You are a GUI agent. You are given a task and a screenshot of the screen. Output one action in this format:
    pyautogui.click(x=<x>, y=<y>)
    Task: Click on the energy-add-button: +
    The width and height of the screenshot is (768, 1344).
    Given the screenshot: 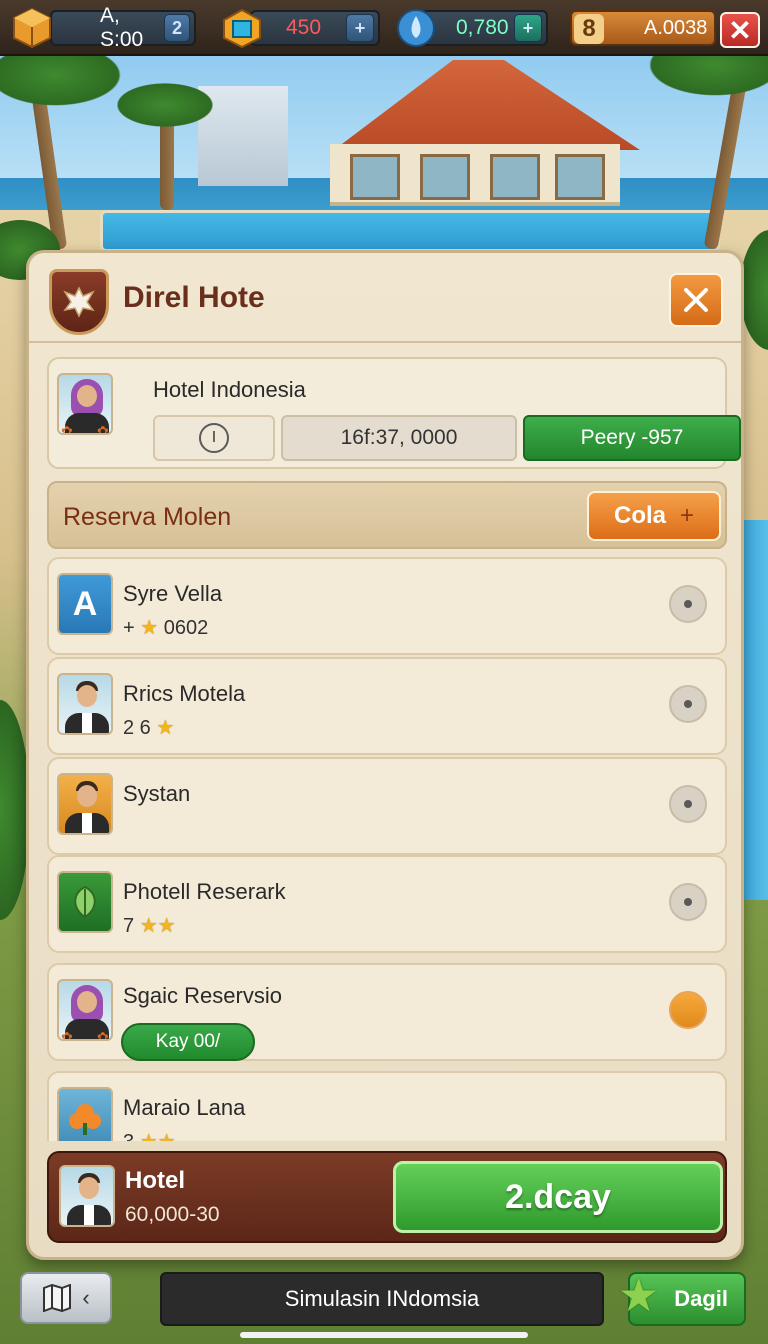 What is the action you would take?
    pyautogui.click(x=528, y=28)
    